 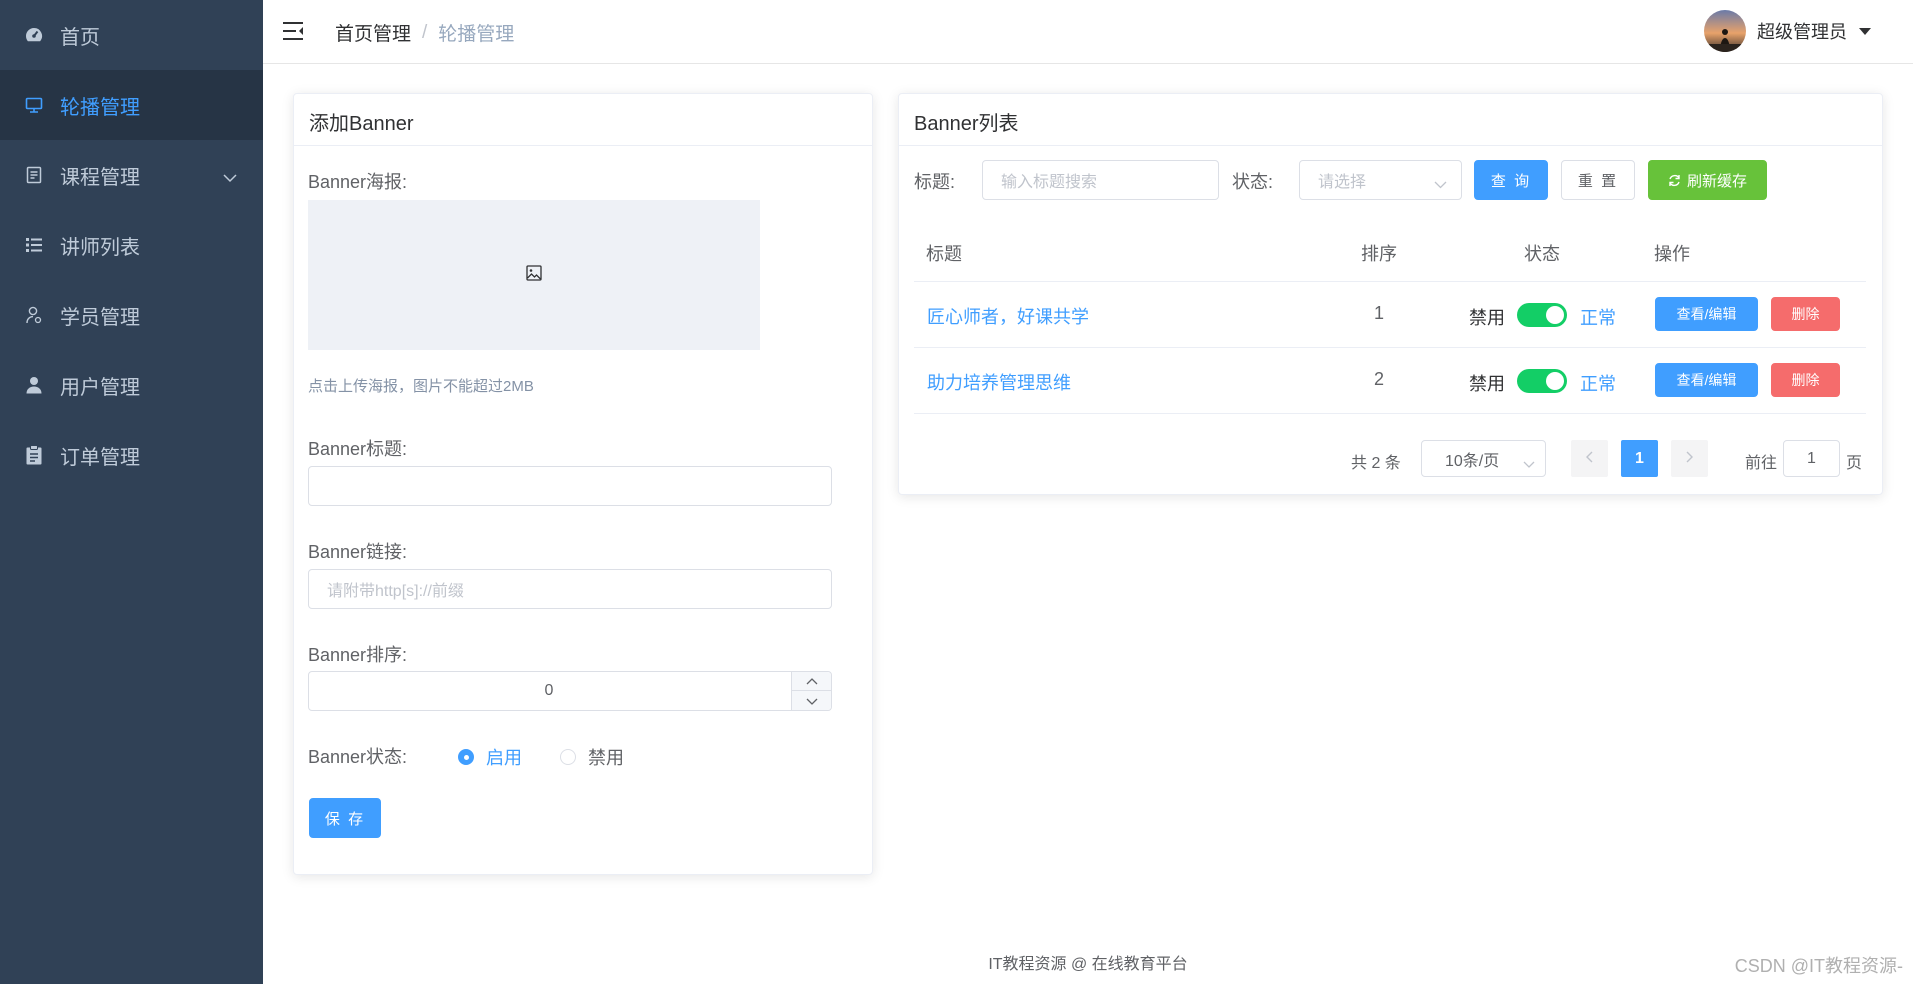 What do you see at coordinates (1376, 463) in the screenshot?
I see `pagination-total: 共 2 条` at bounding box center [1376, 463].